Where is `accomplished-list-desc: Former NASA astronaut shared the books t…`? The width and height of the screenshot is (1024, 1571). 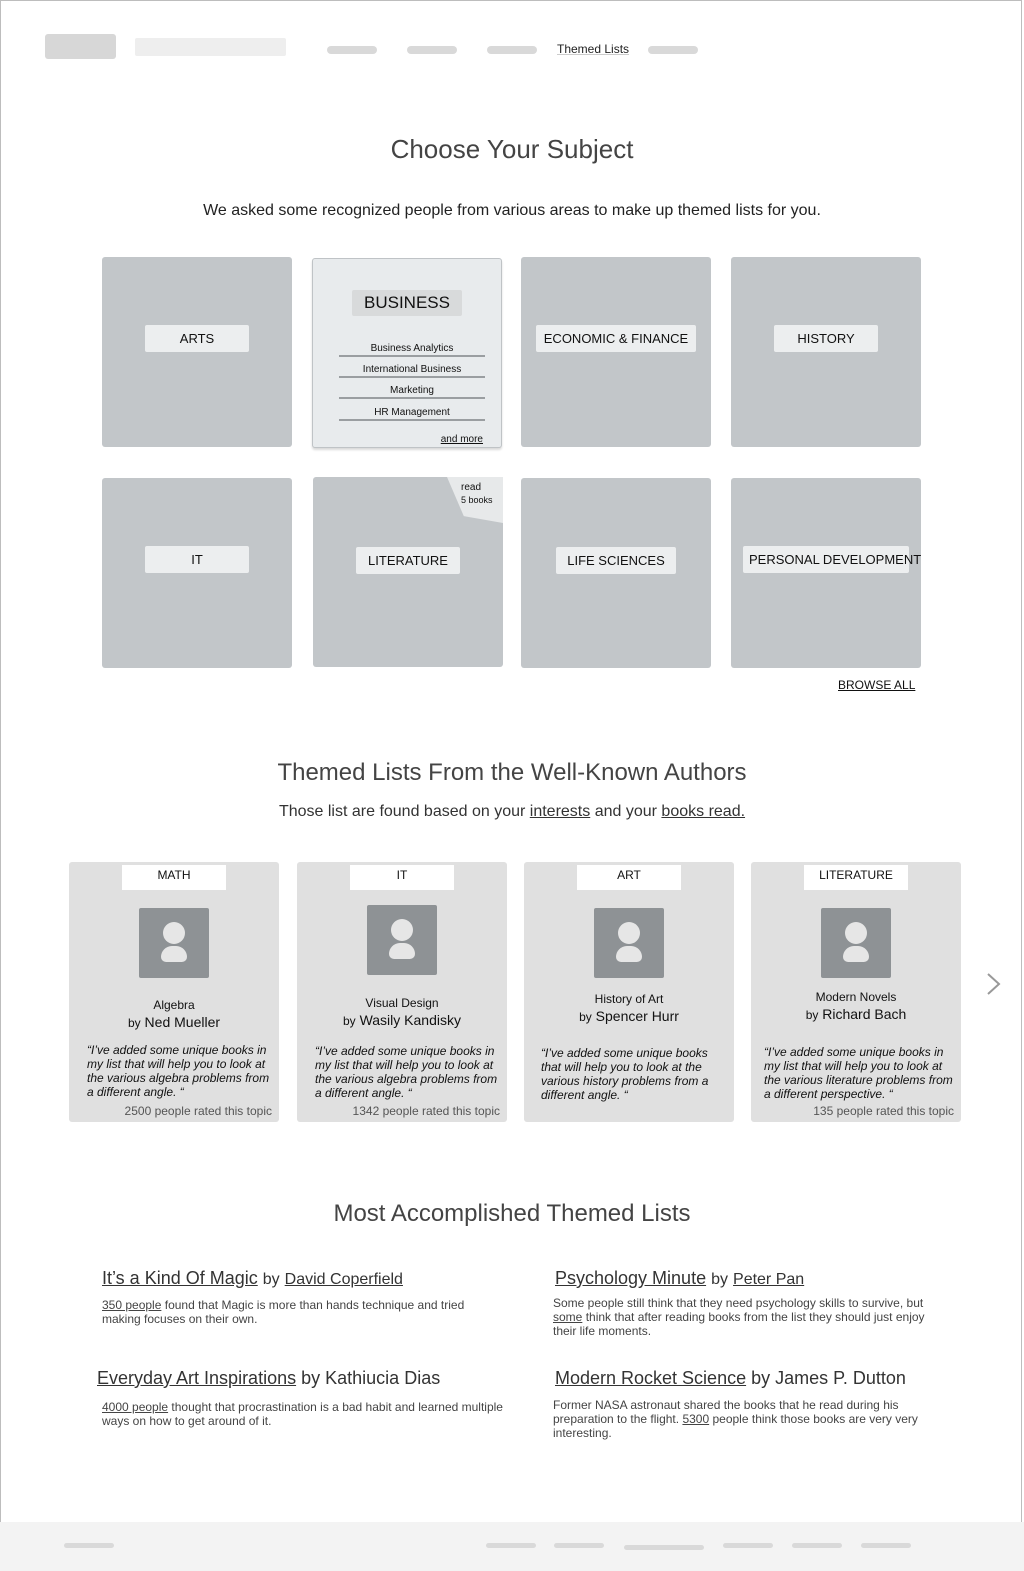 accomplished-list-desc: Former NASA astronaut shared the books t… is located at coordinates (735, 1419).